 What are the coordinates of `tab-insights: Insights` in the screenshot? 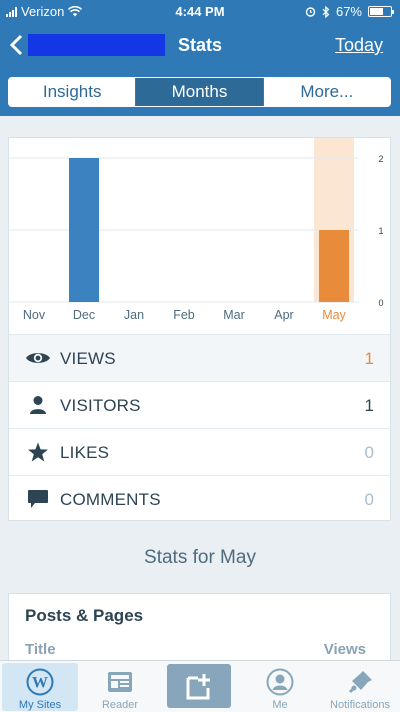 It's located at (73, 92).